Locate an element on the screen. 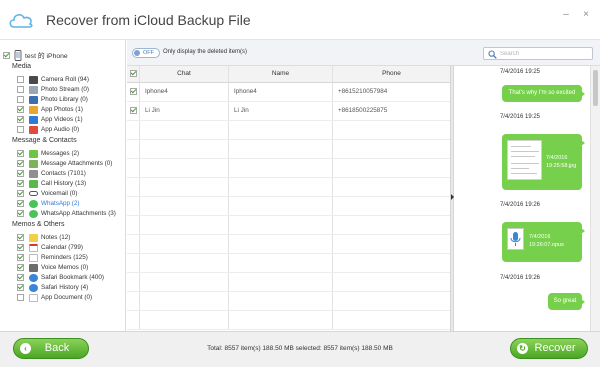 This screenshot has width=600, height=367. table-row: Iphone4 Iphone4 +8615210057984 is located at coordinates (288, 92).